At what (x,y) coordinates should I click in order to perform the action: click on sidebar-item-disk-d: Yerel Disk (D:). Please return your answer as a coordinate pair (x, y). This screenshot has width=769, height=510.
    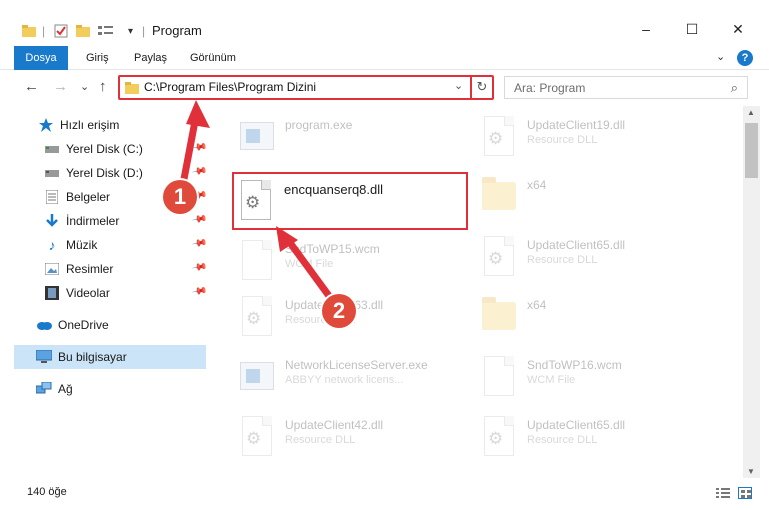
    Looking at the image, I should click on (93, 173).